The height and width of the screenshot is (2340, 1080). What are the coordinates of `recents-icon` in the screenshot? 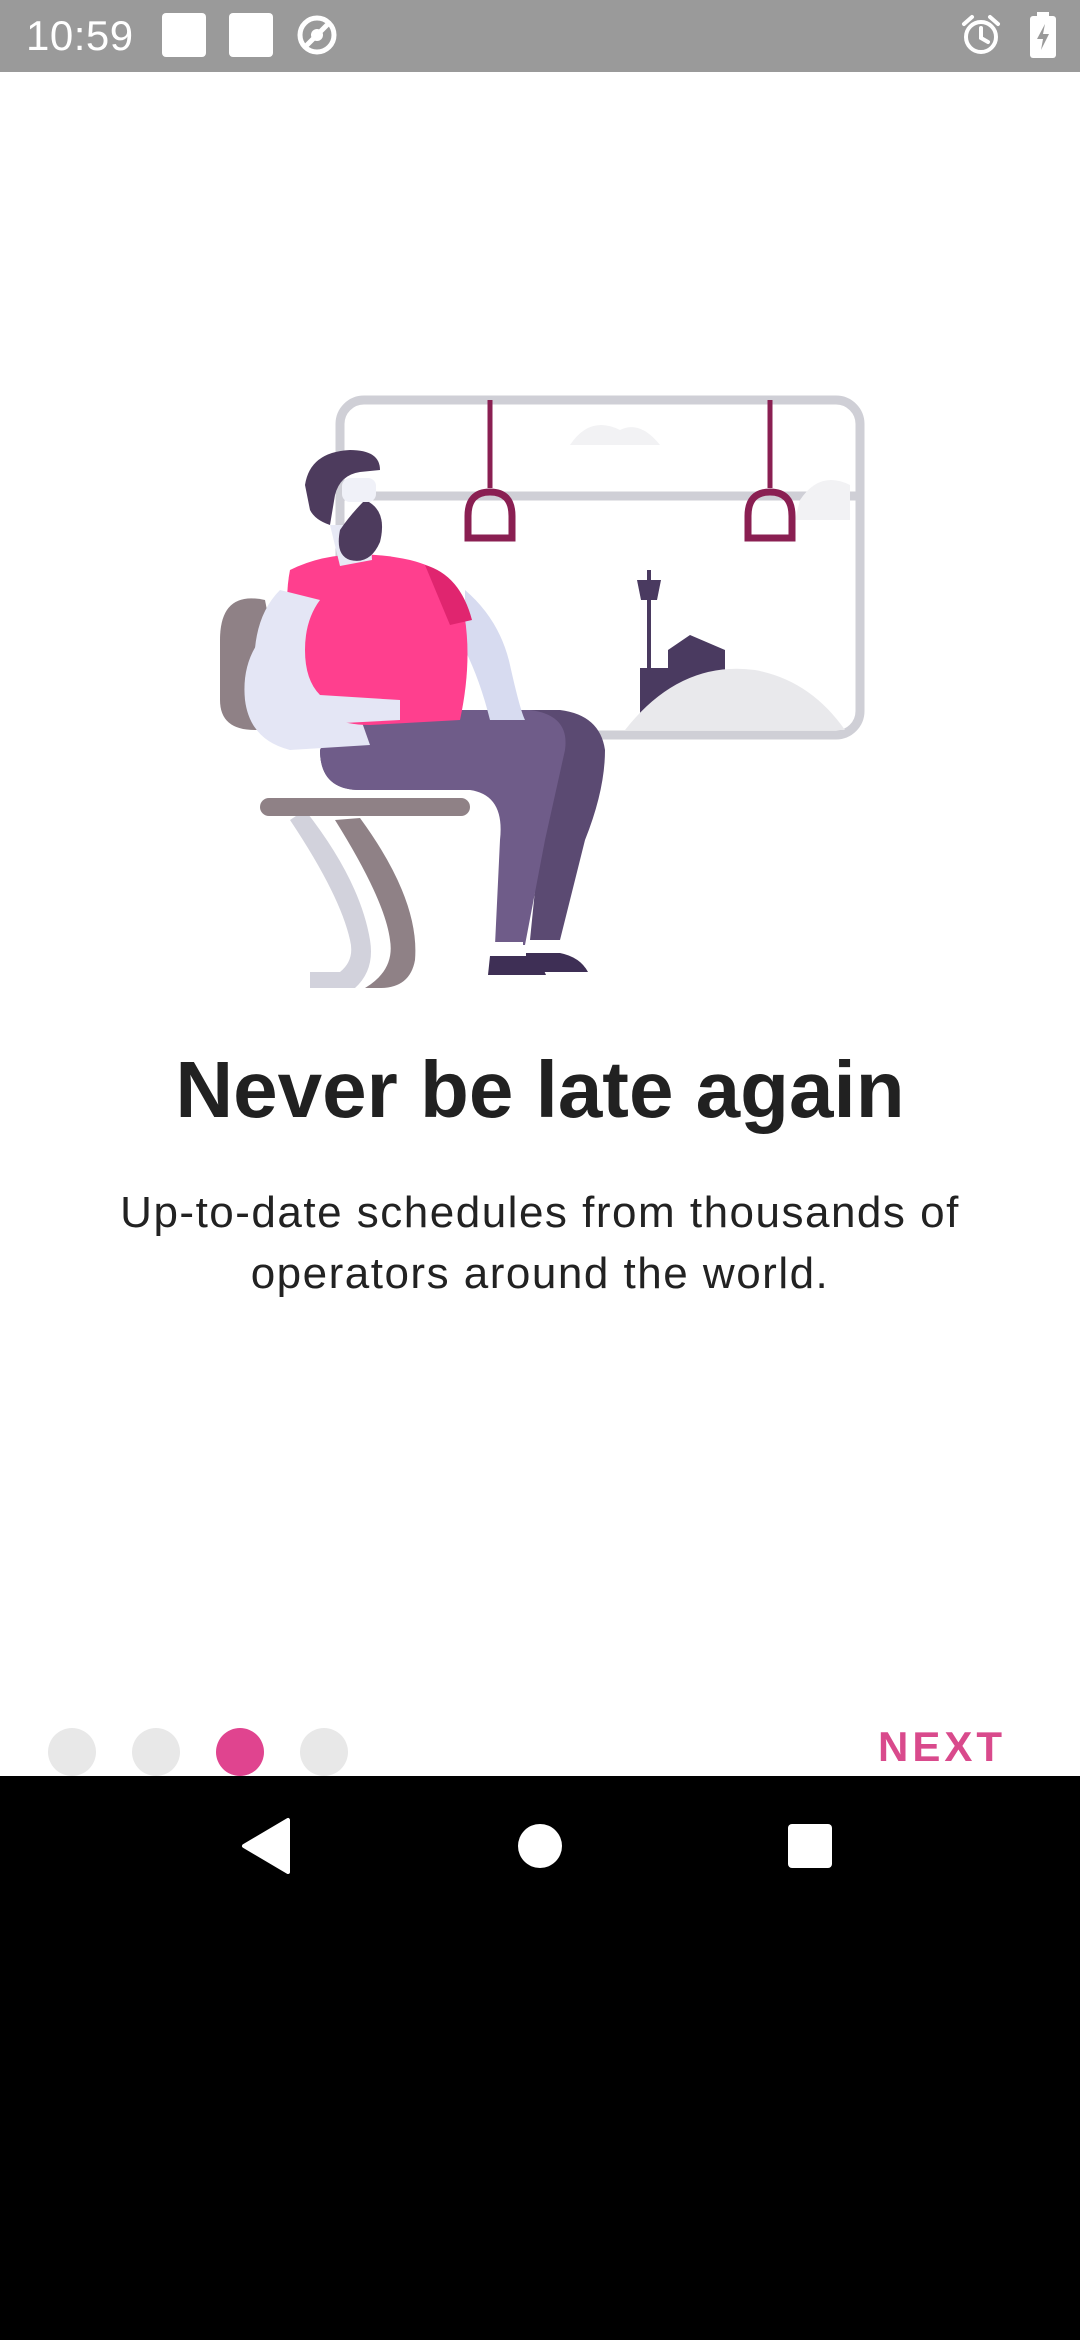 It's located at (810, 1846).